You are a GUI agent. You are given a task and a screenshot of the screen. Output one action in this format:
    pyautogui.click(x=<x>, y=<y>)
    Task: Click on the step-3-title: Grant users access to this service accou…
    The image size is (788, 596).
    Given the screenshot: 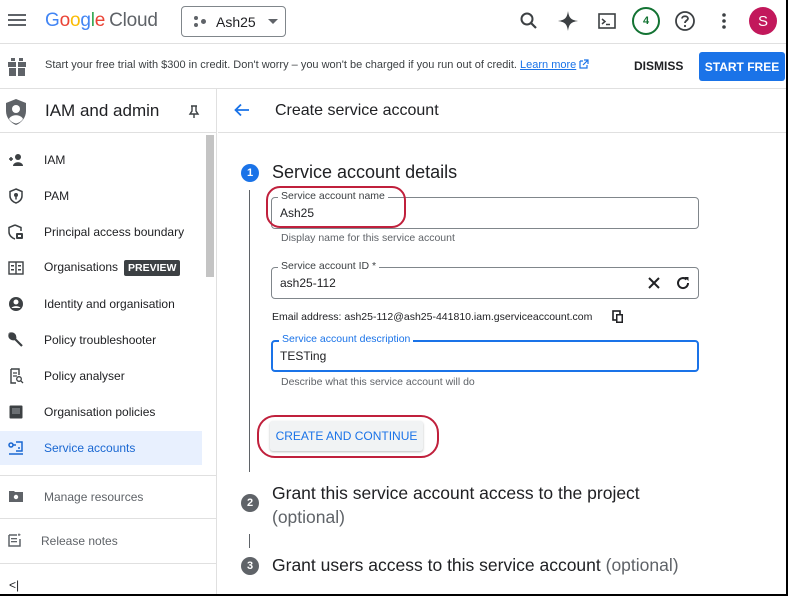 What is the action you would take?
    pyautogui.click(x=475, y=565)
    